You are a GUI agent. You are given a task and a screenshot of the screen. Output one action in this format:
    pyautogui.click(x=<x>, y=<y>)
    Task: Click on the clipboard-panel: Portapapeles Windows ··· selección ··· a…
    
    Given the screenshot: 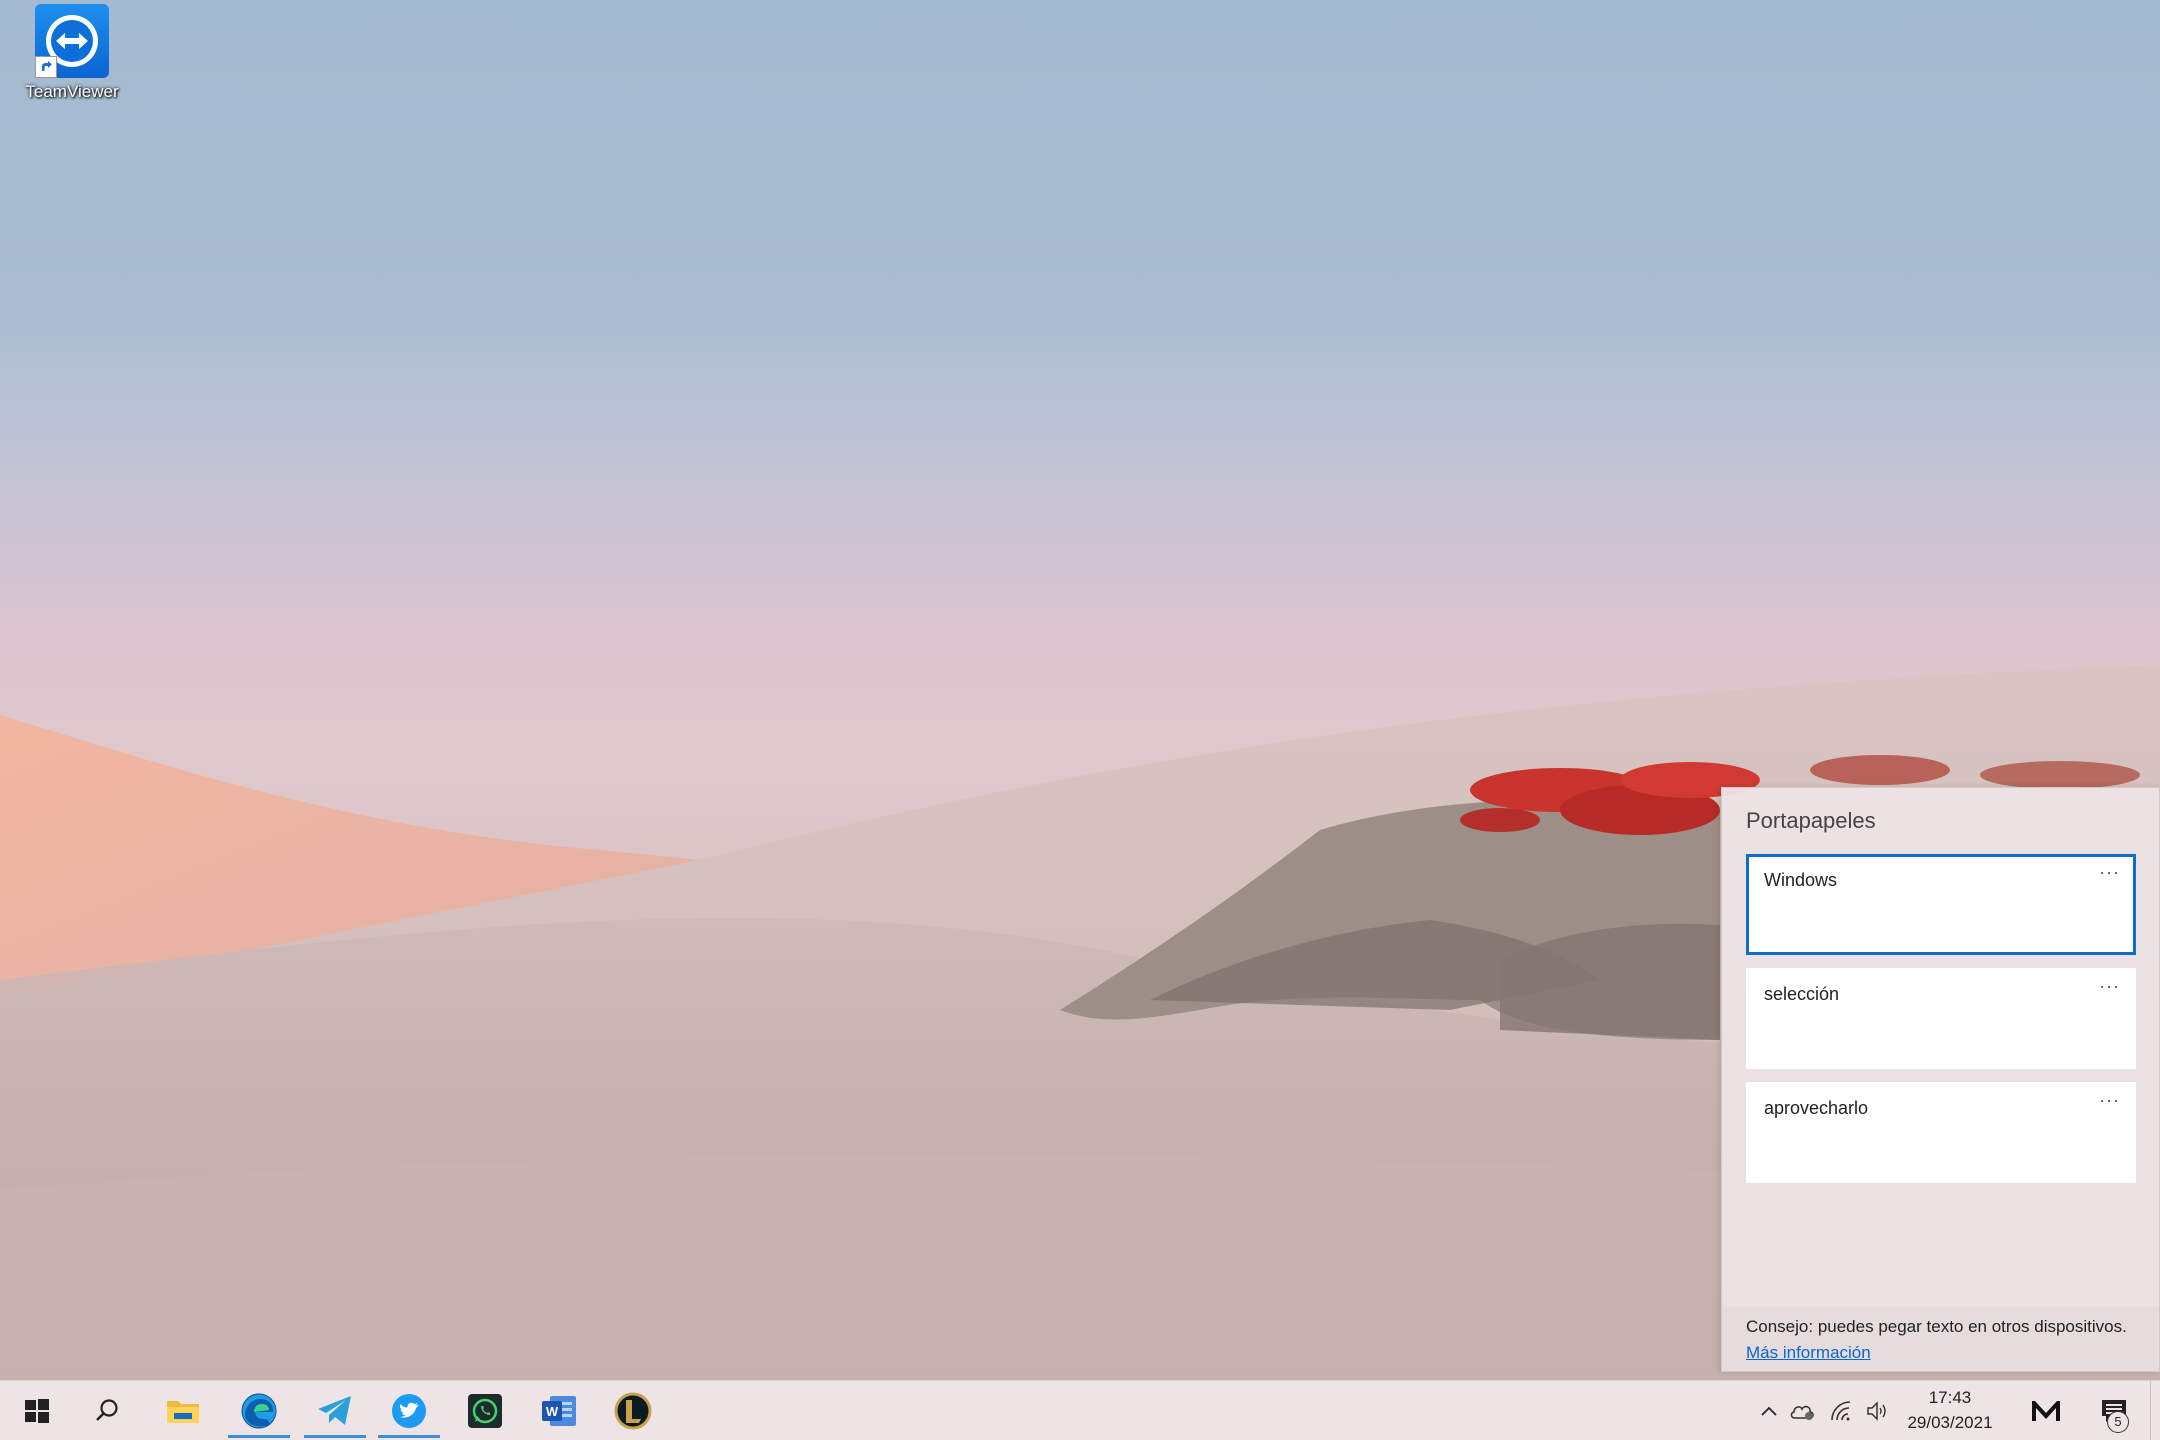 What is the action you would take?
    pyautogui.click(x=1940, y=1079)
    